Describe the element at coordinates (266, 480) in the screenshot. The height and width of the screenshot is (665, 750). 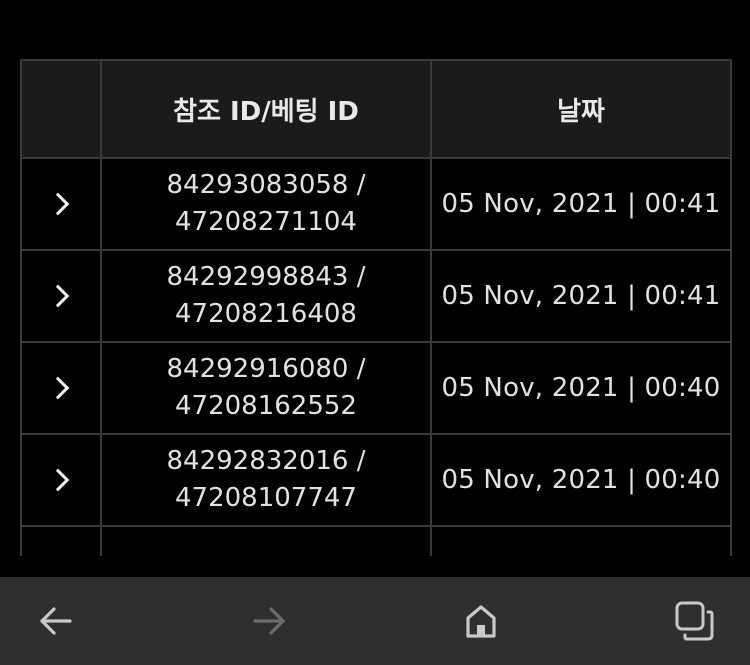
I see `reference-cell: 84292832016 / 47208107747` at that location.